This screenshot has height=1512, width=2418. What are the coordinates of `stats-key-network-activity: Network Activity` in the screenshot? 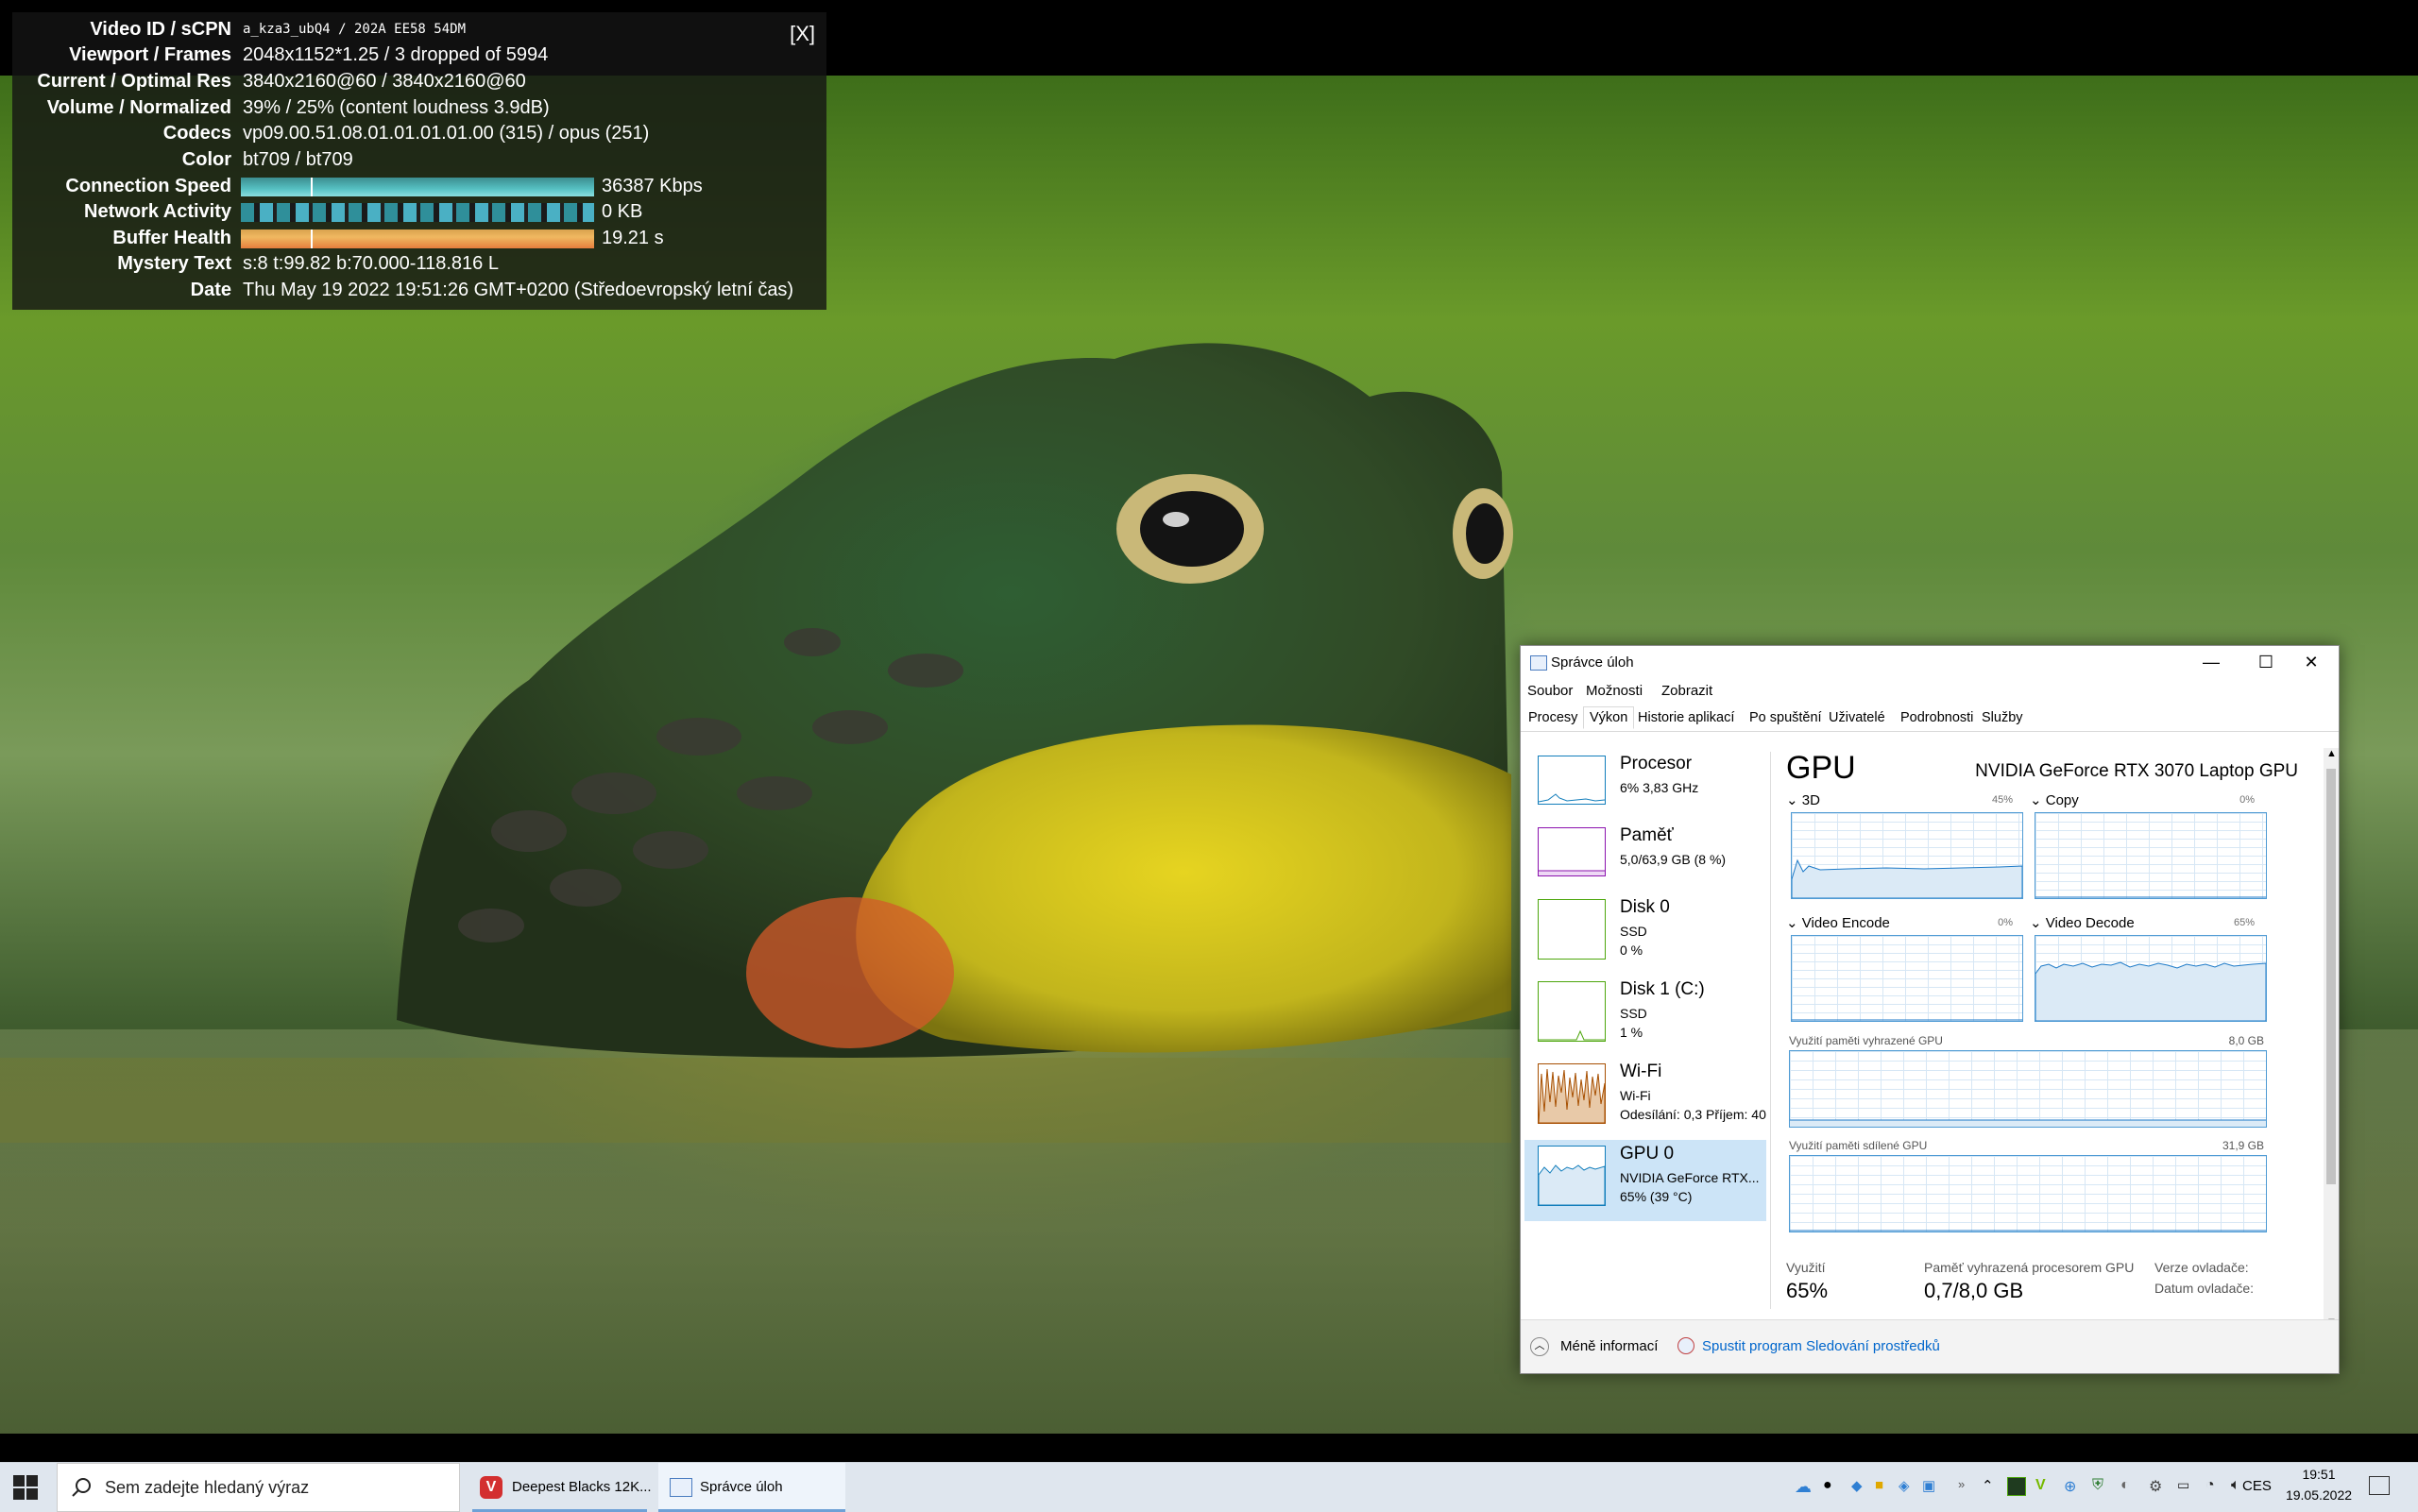 It's located at (157, 211).